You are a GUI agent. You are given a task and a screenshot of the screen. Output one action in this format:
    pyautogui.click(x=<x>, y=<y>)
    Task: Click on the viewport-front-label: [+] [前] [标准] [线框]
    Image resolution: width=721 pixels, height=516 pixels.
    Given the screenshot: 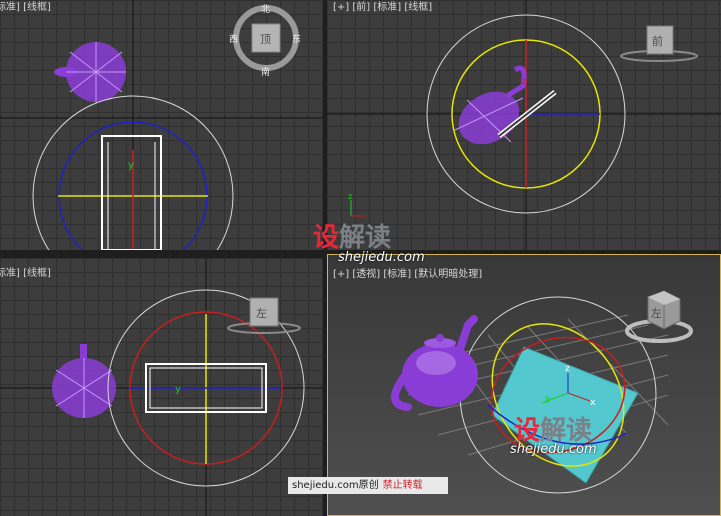 What is the action you would take?
    pyautogui.click(x=382, y=6)
    